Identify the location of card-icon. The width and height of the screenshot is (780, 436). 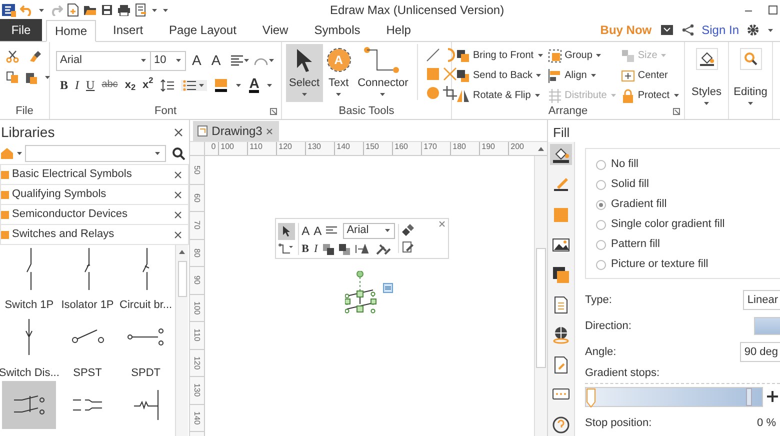
(667, 30).